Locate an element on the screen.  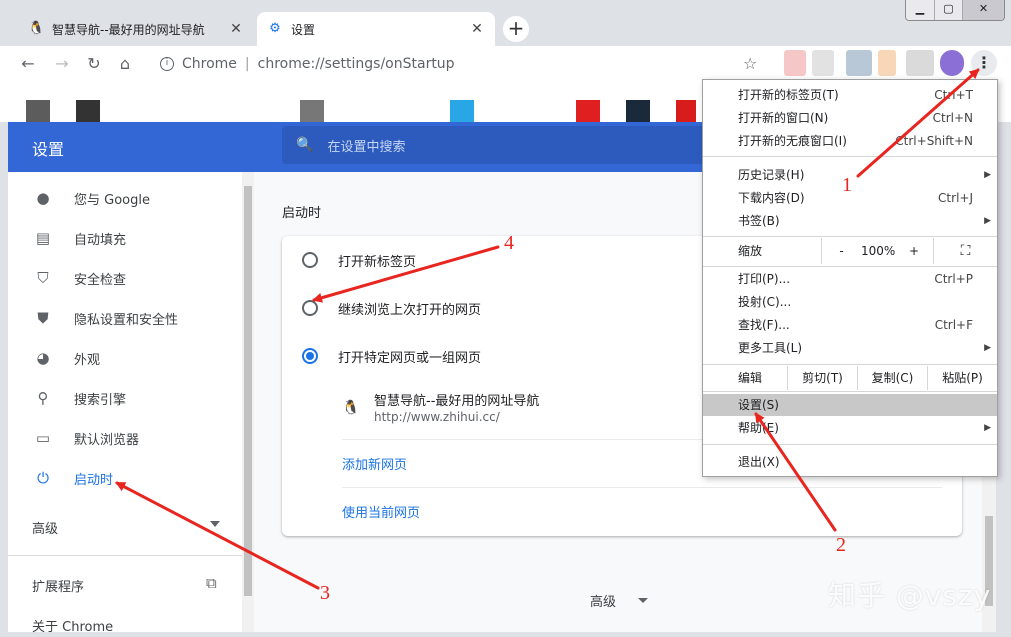
back-icon: ← is located at coordinates (28, 64).